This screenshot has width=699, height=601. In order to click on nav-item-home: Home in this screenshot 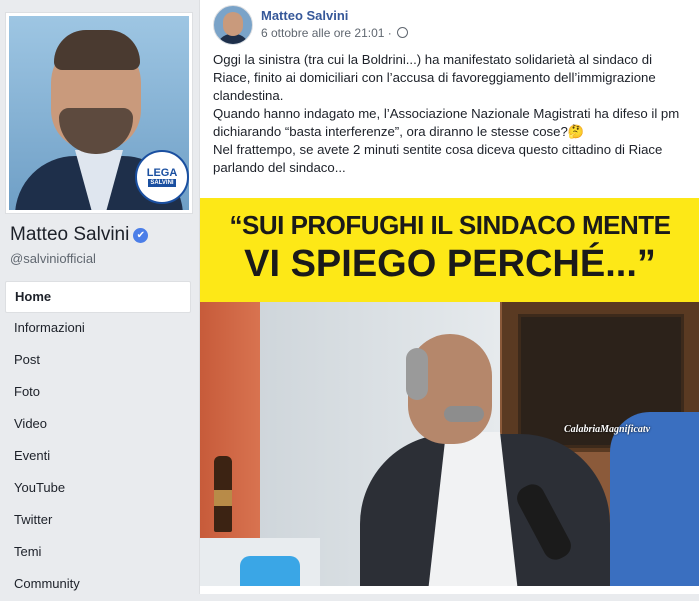, I will do `click(98, 297)`.